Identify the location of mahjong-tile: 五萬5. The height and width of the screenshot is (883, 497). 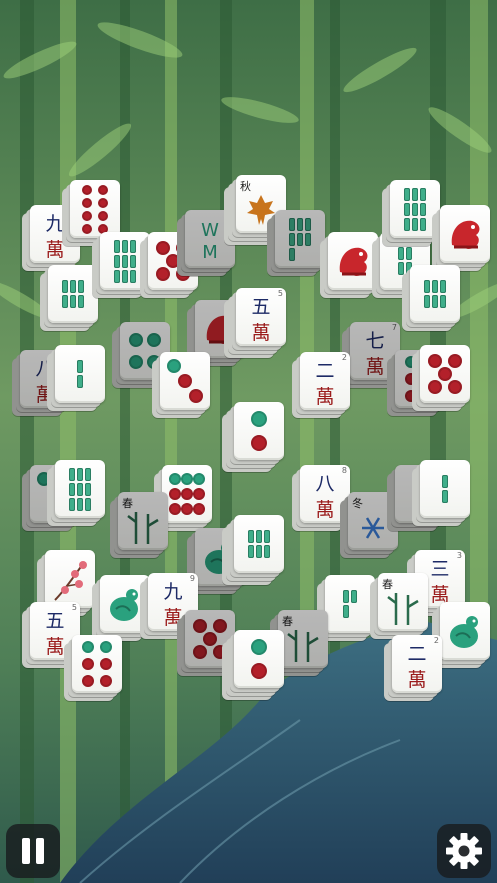
(255, 323).